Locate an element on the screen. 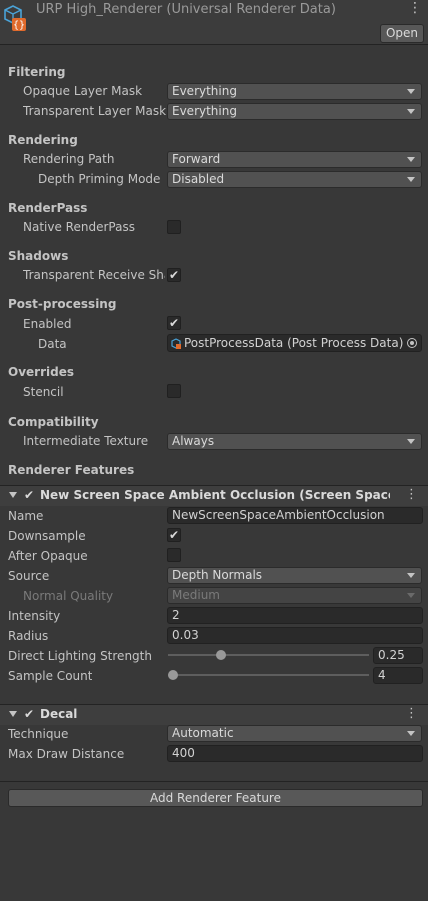  native-renderpass-checkbox is located at coordinates (174, 227).